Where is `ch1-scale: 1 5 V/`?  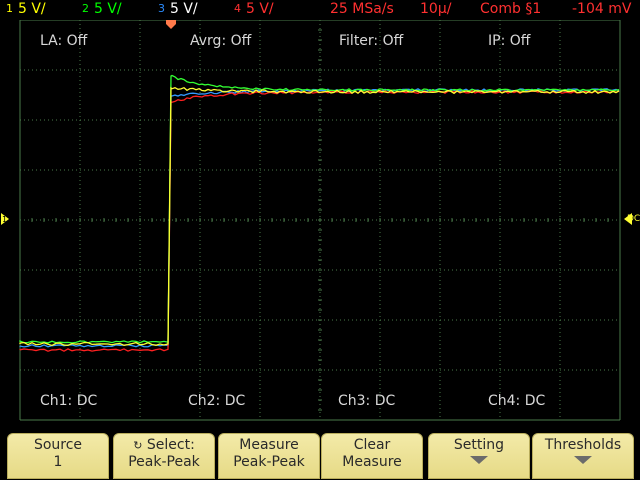
ch1-scale: 1 5 V/ is located at coordinates (26, 9).